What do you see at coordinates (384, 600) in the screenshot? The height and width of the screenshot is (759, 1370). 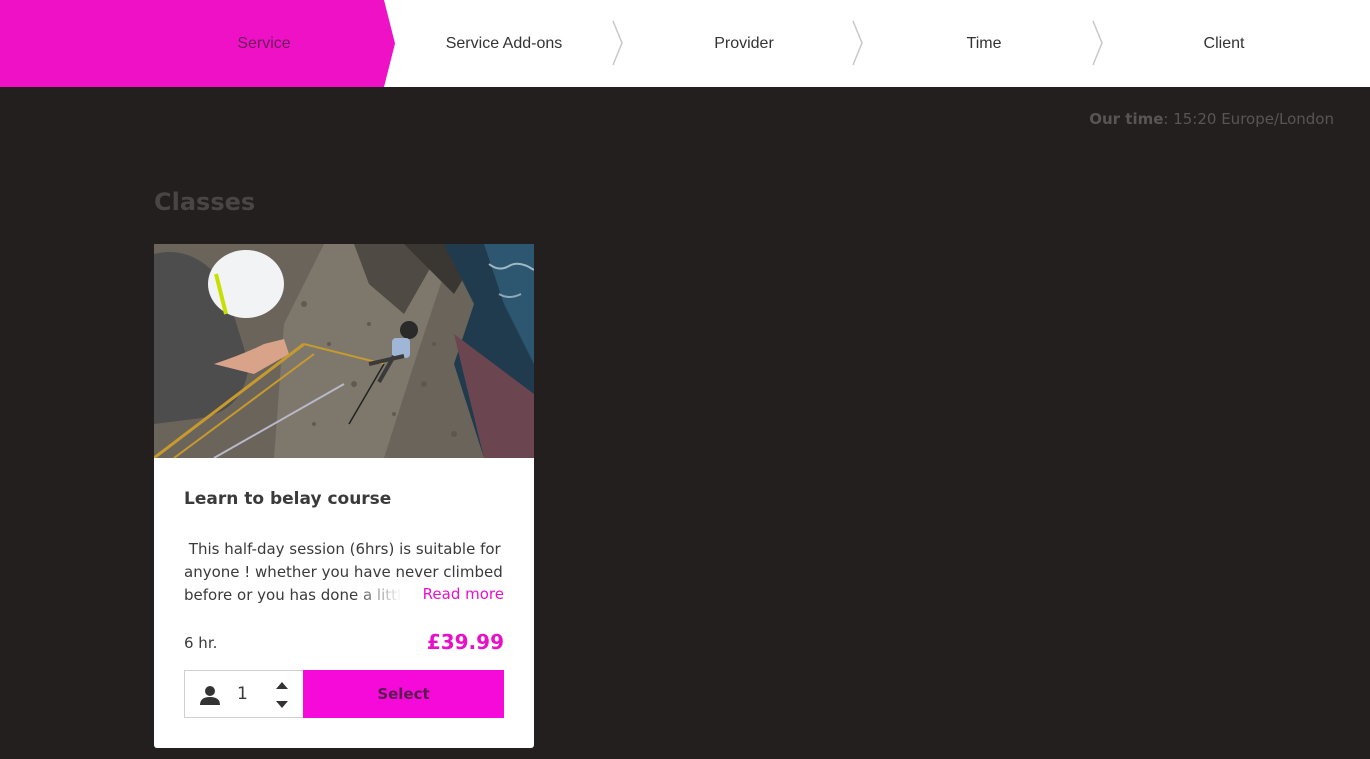 I see `description-fade` at bounding box center [384, 600].